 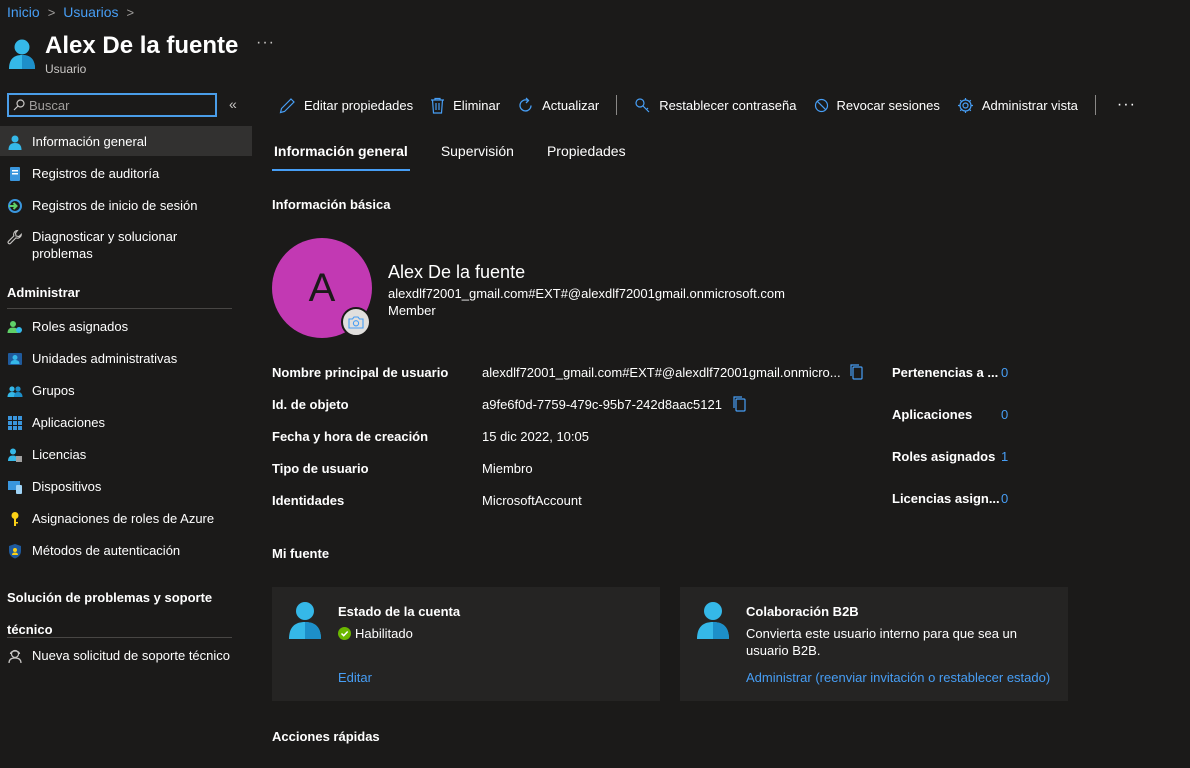 What do you see at coordinates (457, 272) in the screenshot?
I see `profile-name: Alex De la fuente` at bounding box center [457, 272].